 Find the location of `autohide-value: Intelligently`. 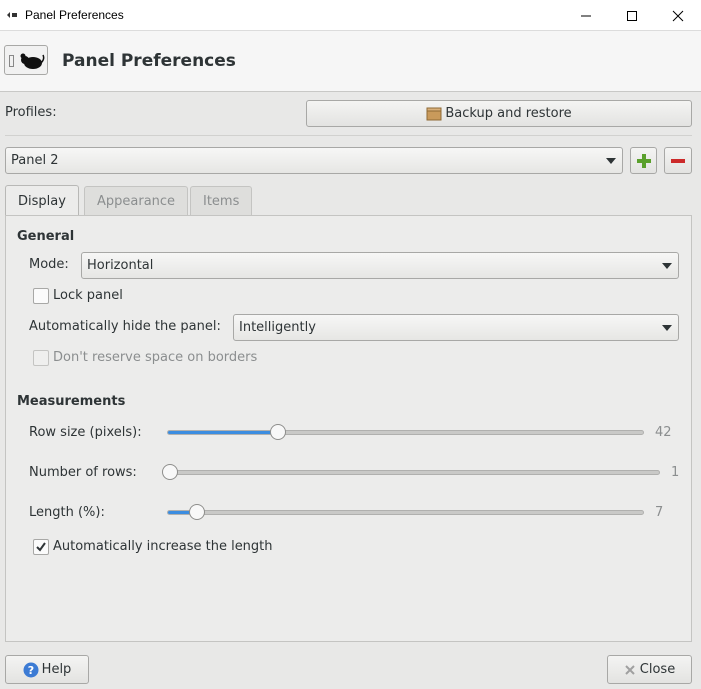

autohide-value: Intelligently is located at coordinates (277, 327).